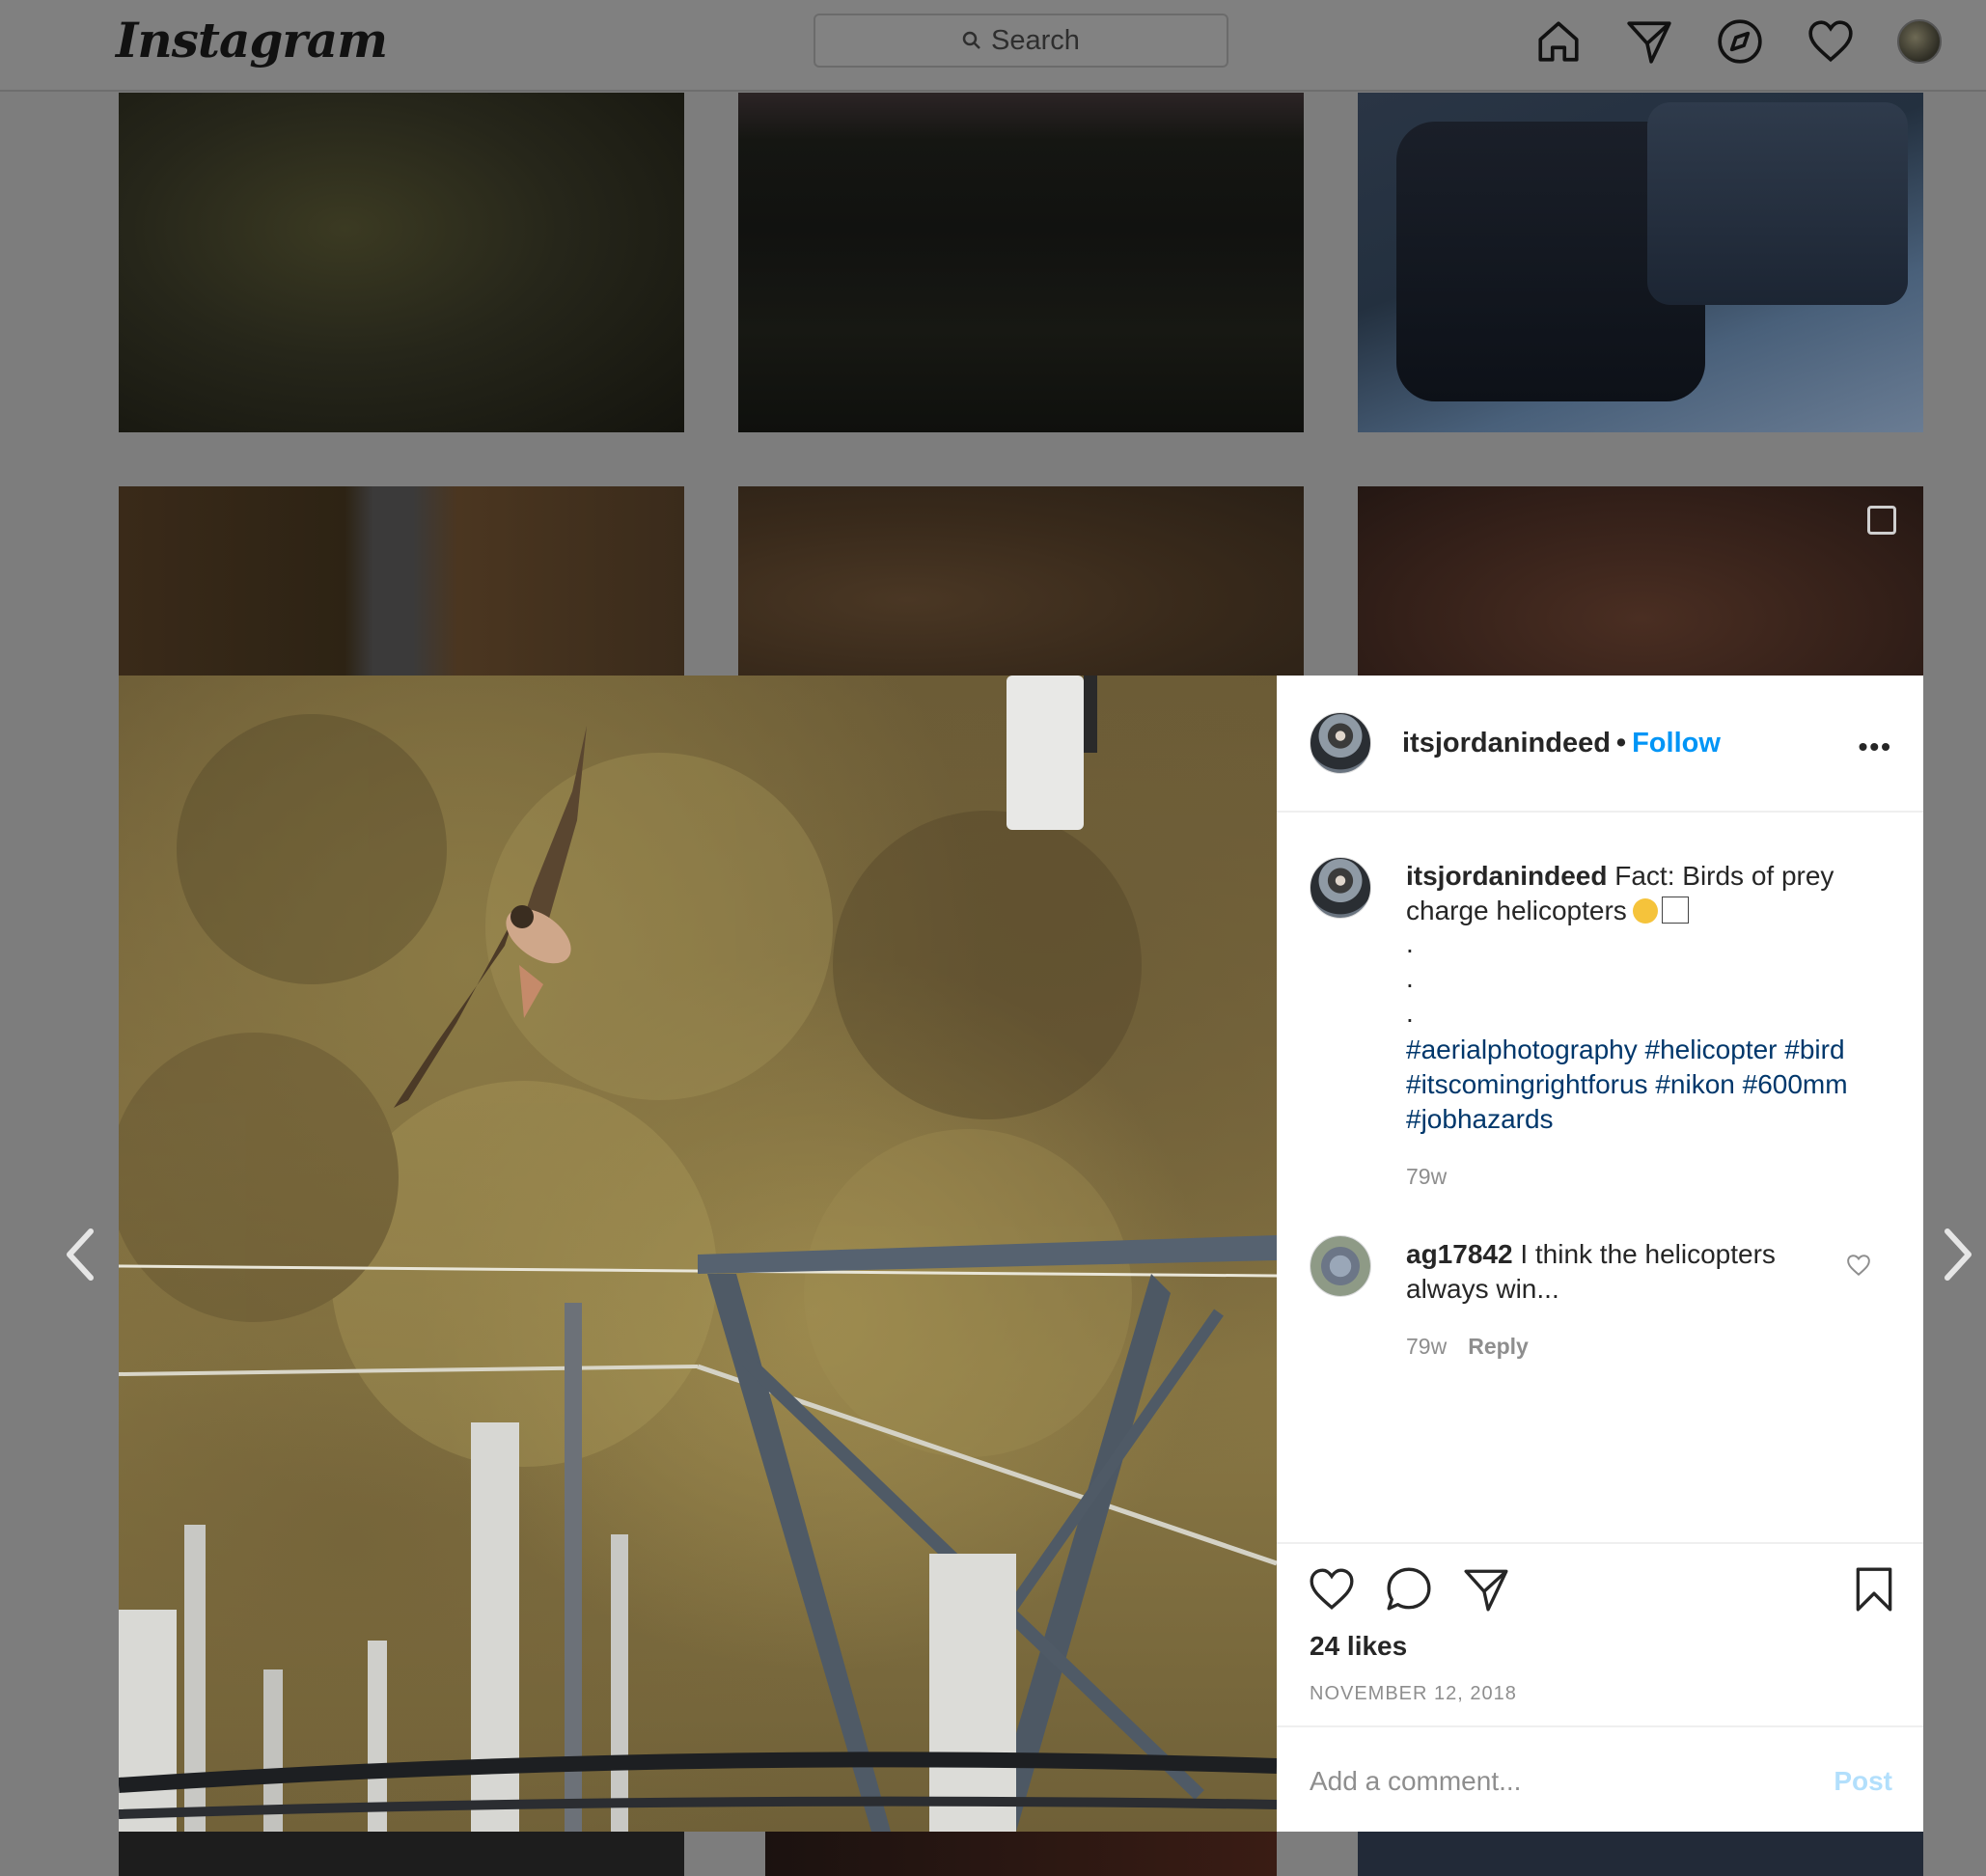 Image resolution: width=1986 pixels, height=1876 pixels. Describe the element at coordinates (1919, 41) in the screenshot. I see `profile-avatar` at that location.